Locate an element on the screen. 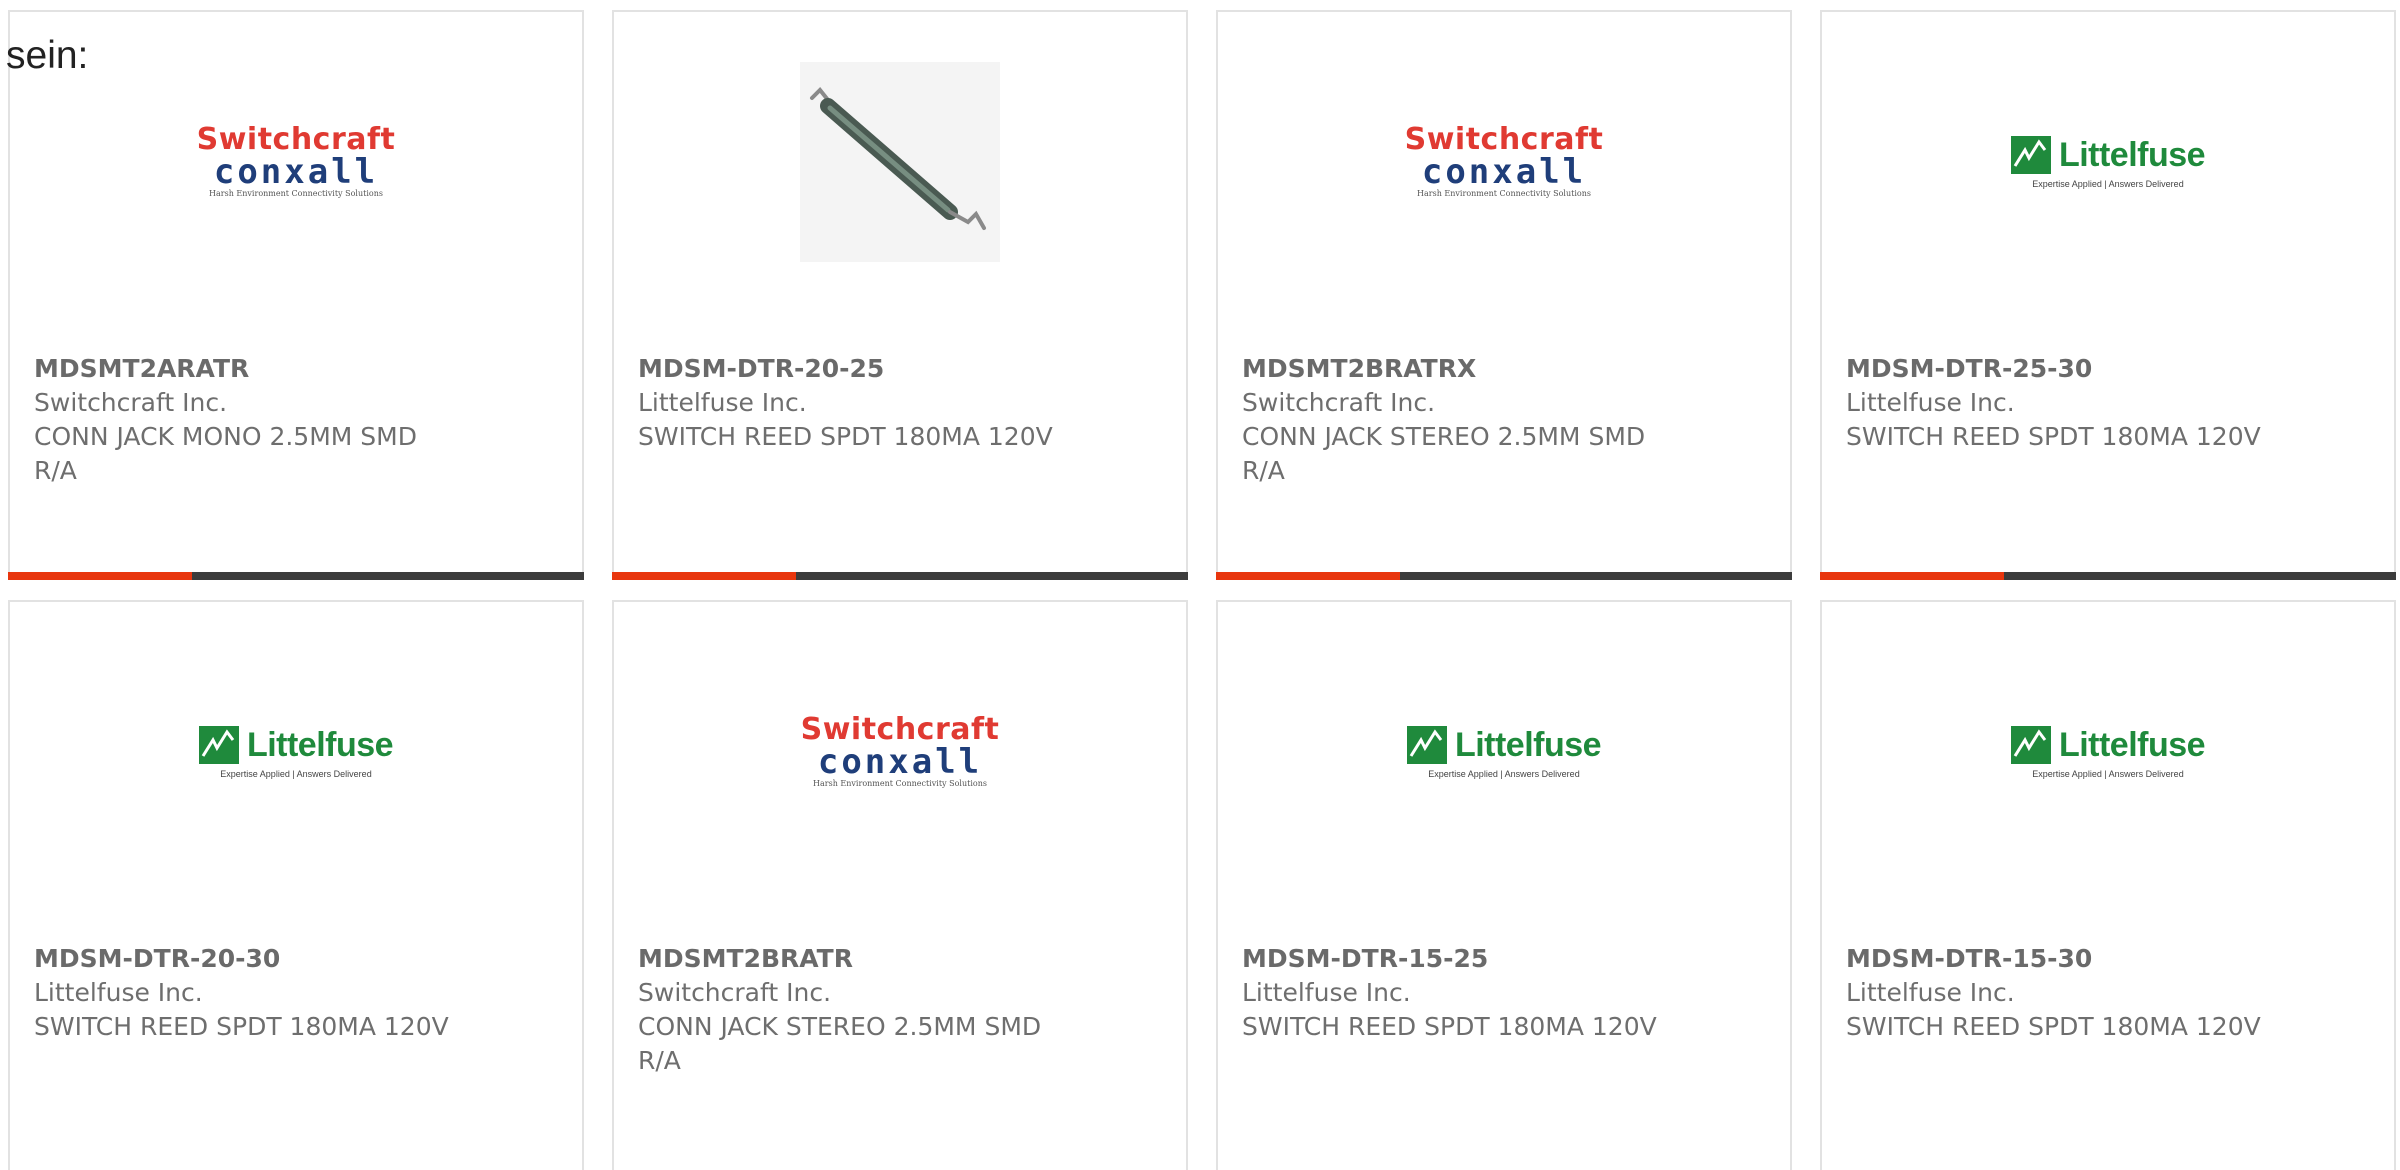 Image resolution: width=2400 pixels, height=1170 pixels. part-number: MDSM-DTR-20-30 is located at coordinates (244, 959).